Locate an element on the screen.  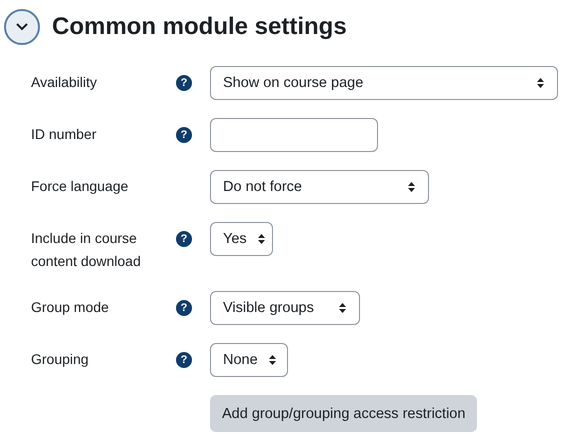
input-field is located at coordinates (294, 135).